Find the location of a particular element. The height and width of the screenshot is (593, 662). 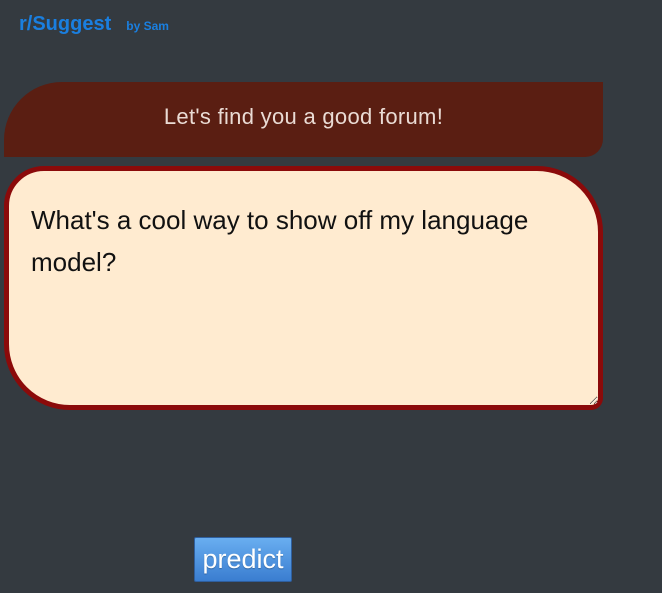

header: r/Suggest by Sam is located at coordinates (94, 24).